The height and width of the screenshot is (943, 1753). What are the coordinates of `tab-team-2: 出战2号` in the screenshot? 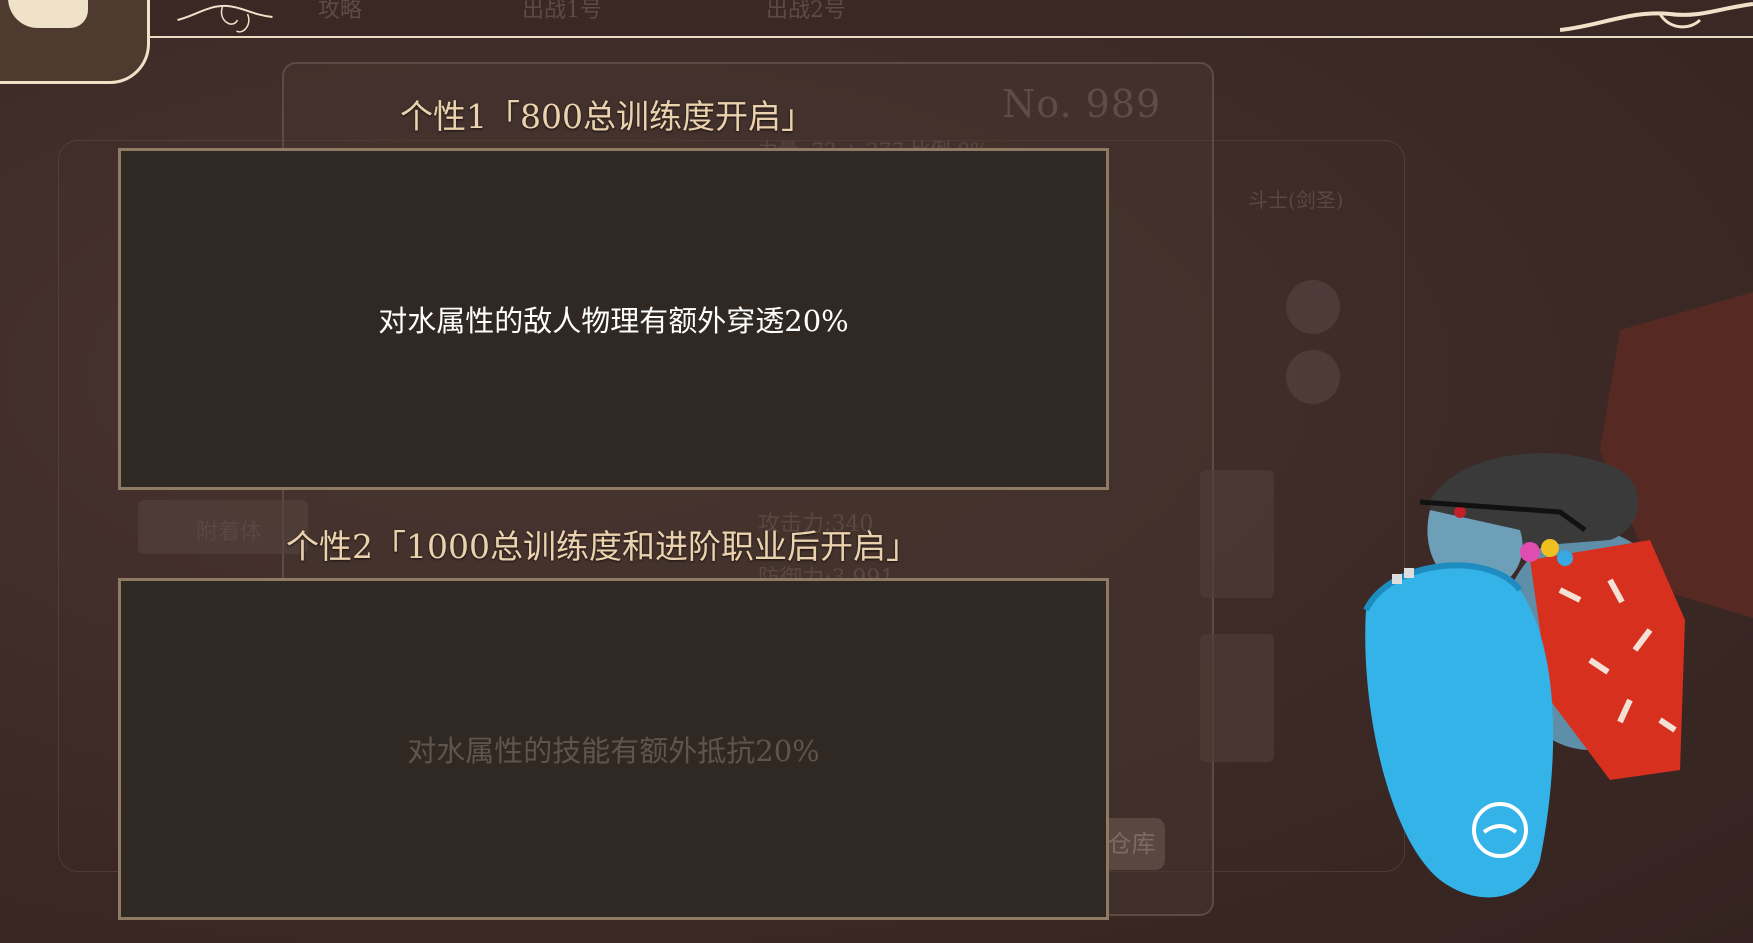 It's located at (806, 12).